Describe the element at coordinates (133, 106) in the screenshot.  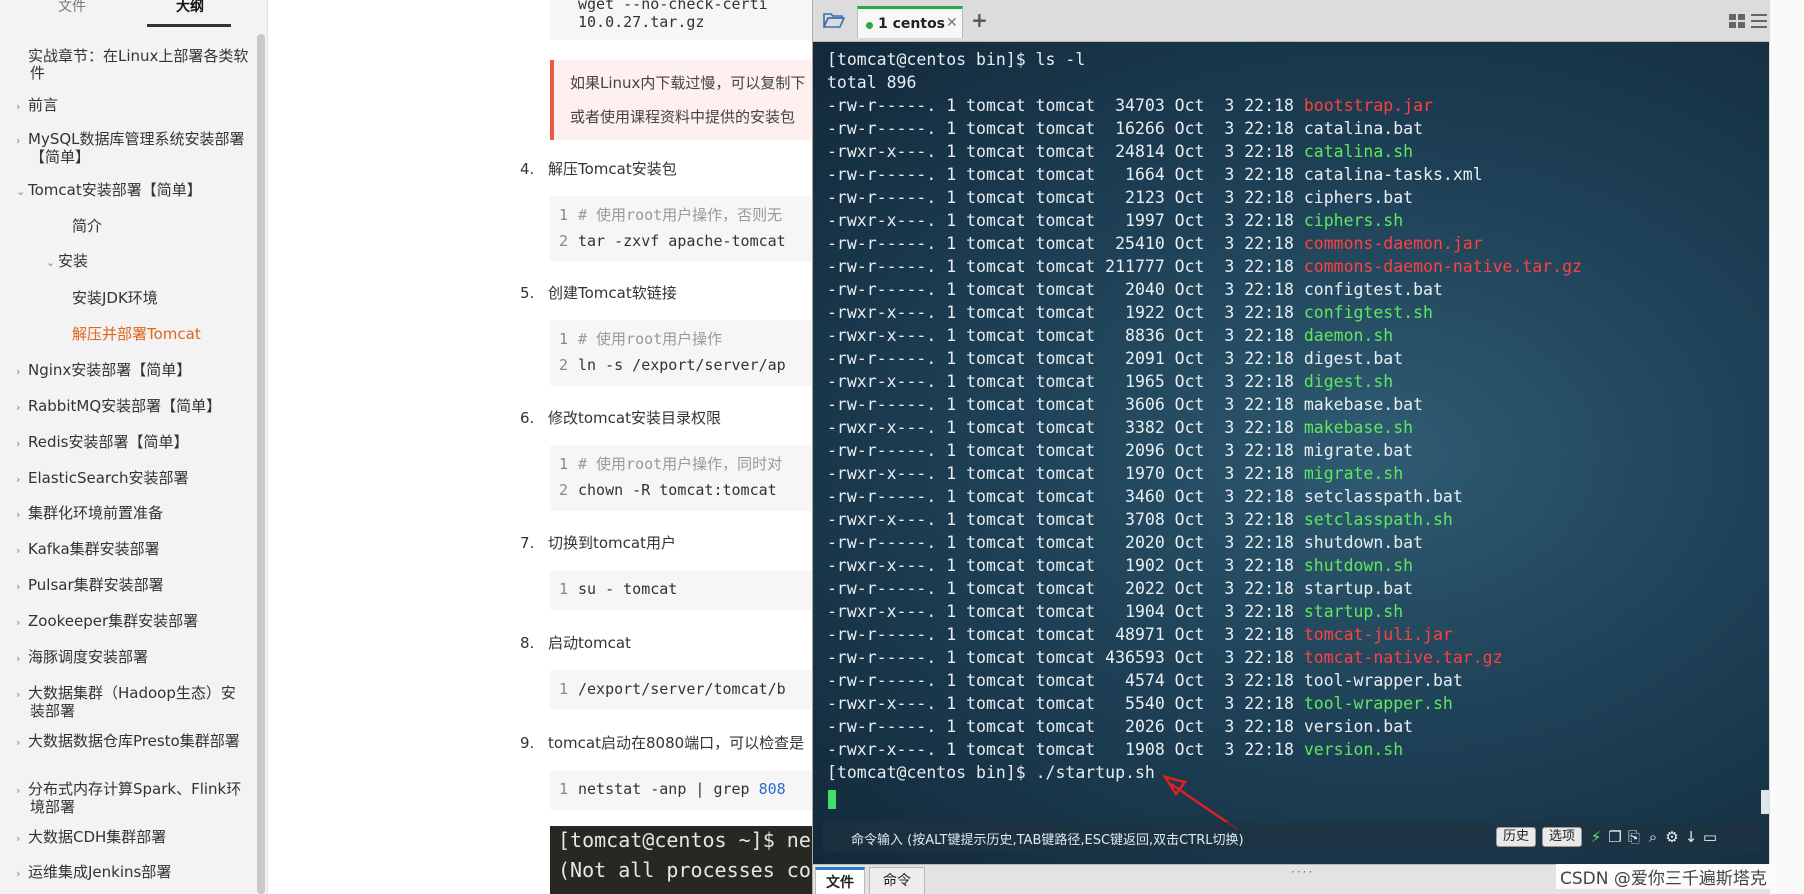
I see `sidebar-item: › 前言` at that location.